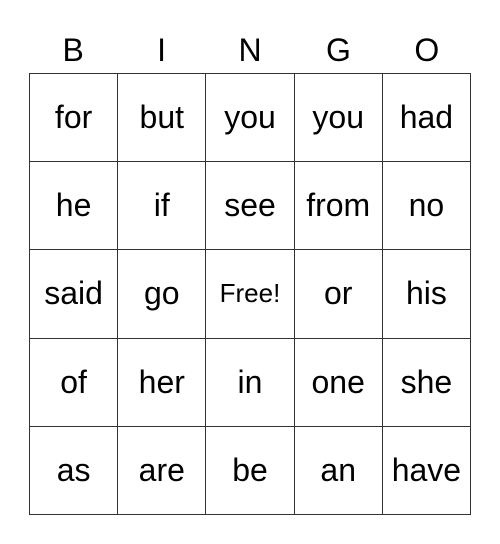 This screenshot has width=500, height=544. What do you see at coordinates (338, 294) in the screenshot?
I see `bingo-cell: or` at bounding box center [338, 294].